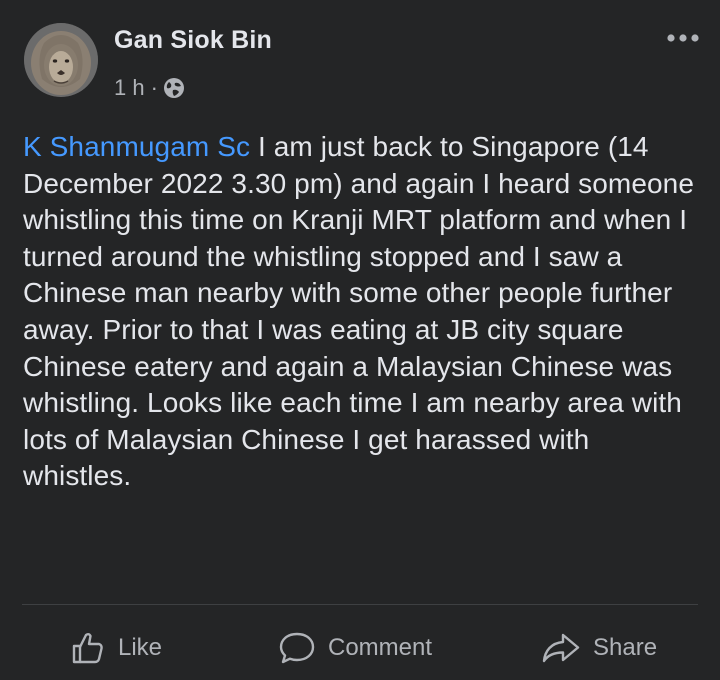 The width and height of the screenshot is (720, 680). I want to click on divider, so click(360, 604).